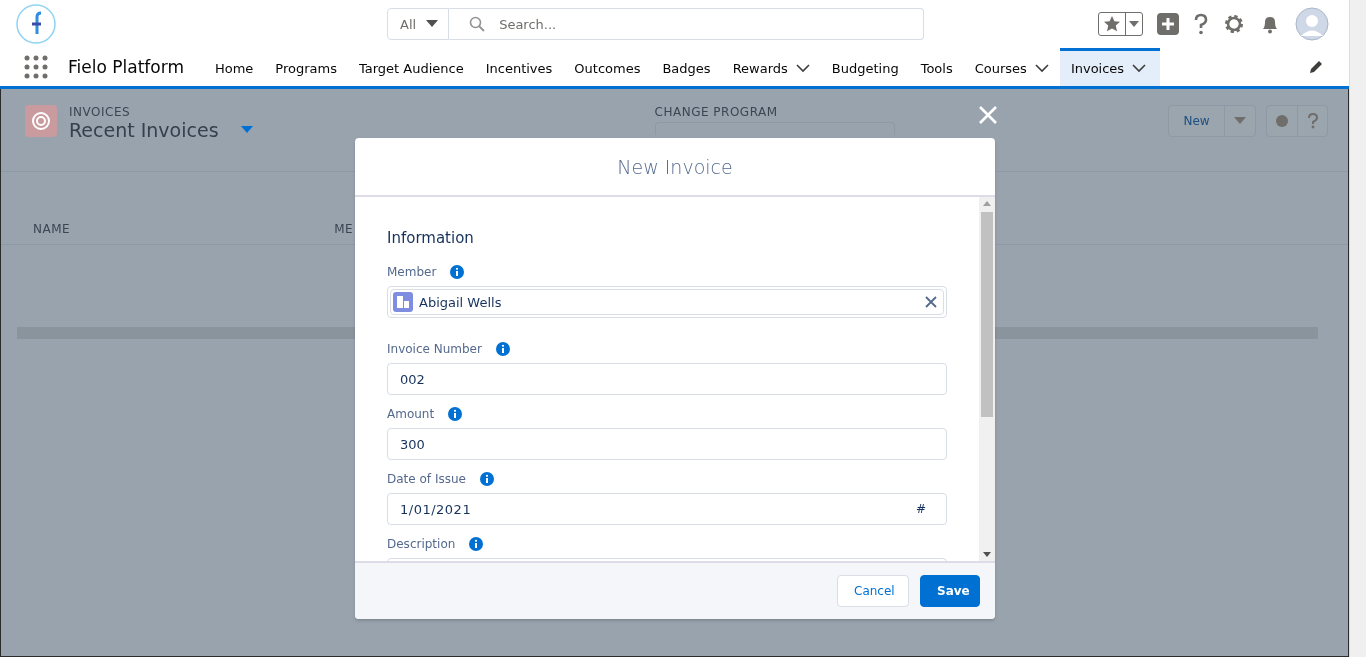 This screenshot has width=1366, height=657. Describe the element at coordinates (865, 67) in the screenshot. I see `nav-tab: Budgeting` at that location.